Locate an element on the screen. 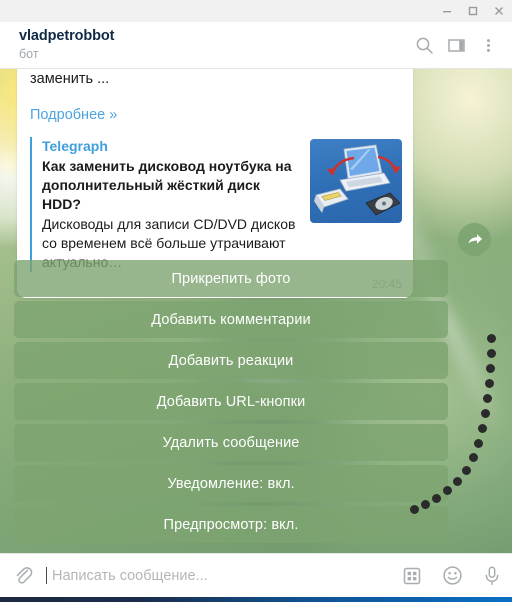  window-titlebar is located at coordinates (256, 11).